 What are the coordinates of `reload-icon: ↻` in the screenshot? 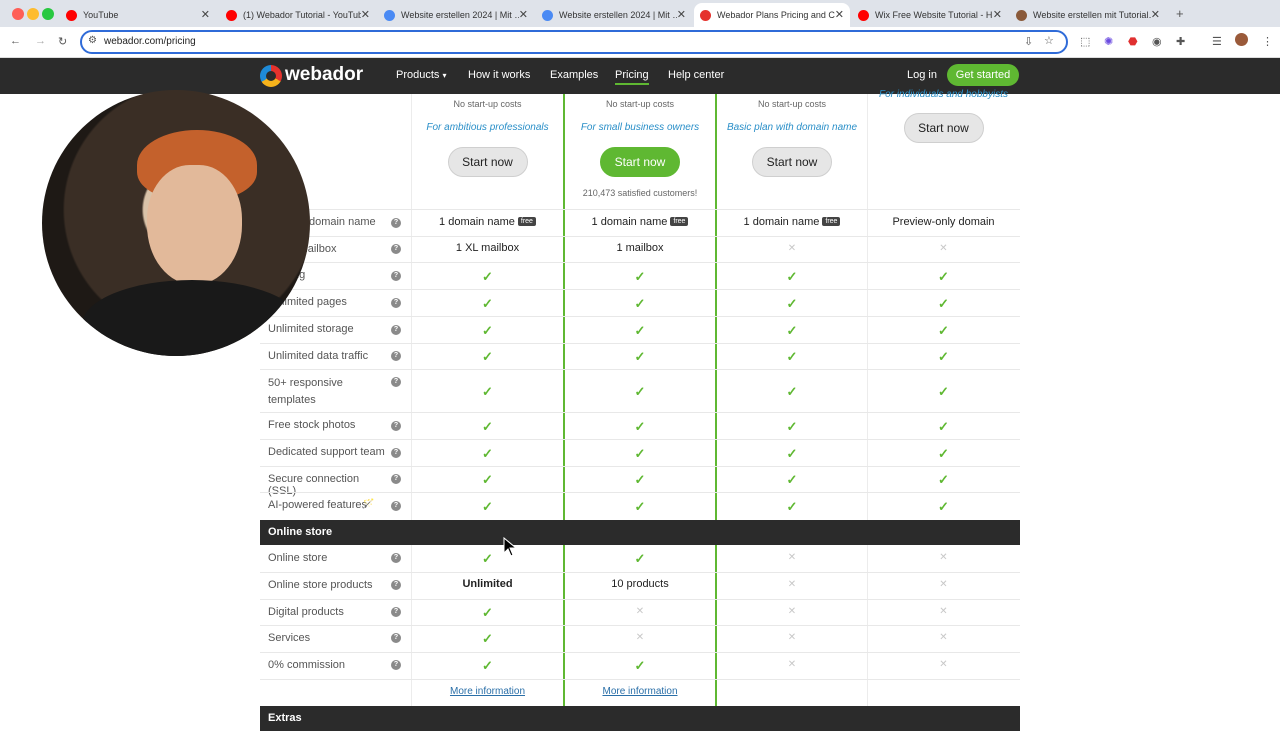 It's located at (62, 41).